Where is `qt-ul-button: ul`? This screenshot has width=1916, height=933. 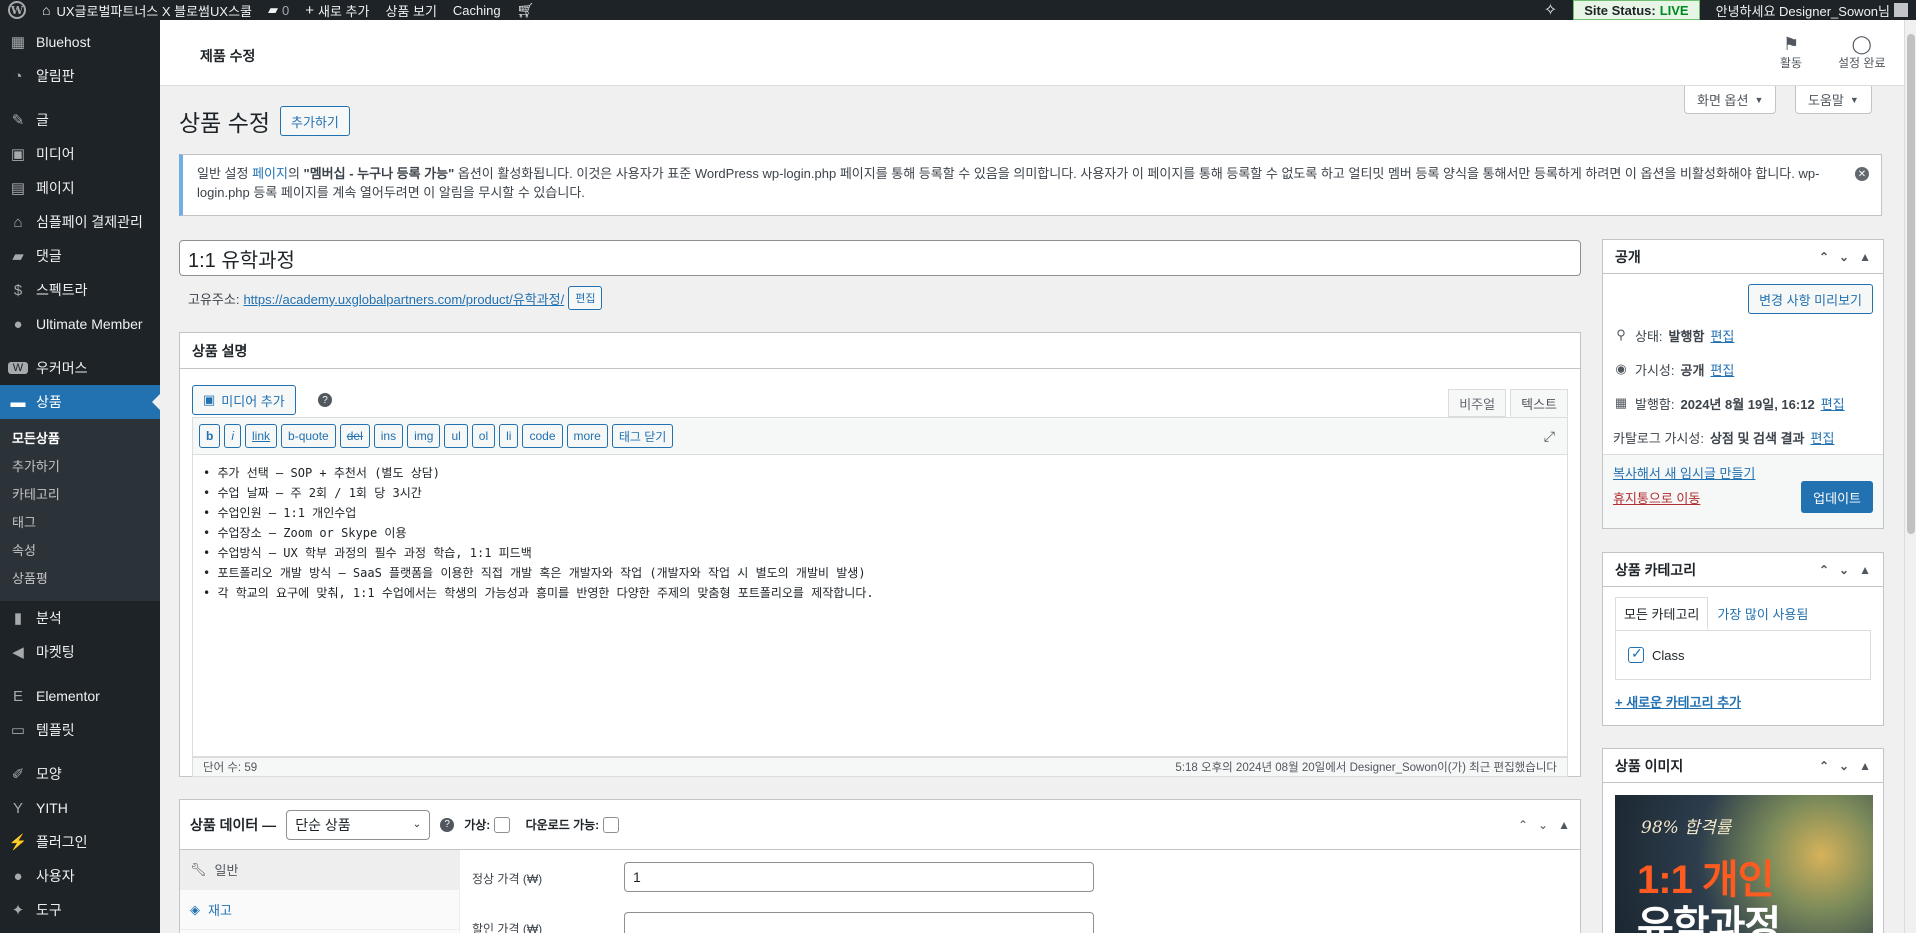 qt-ul-button: ul is located at coordinates (456, 436).